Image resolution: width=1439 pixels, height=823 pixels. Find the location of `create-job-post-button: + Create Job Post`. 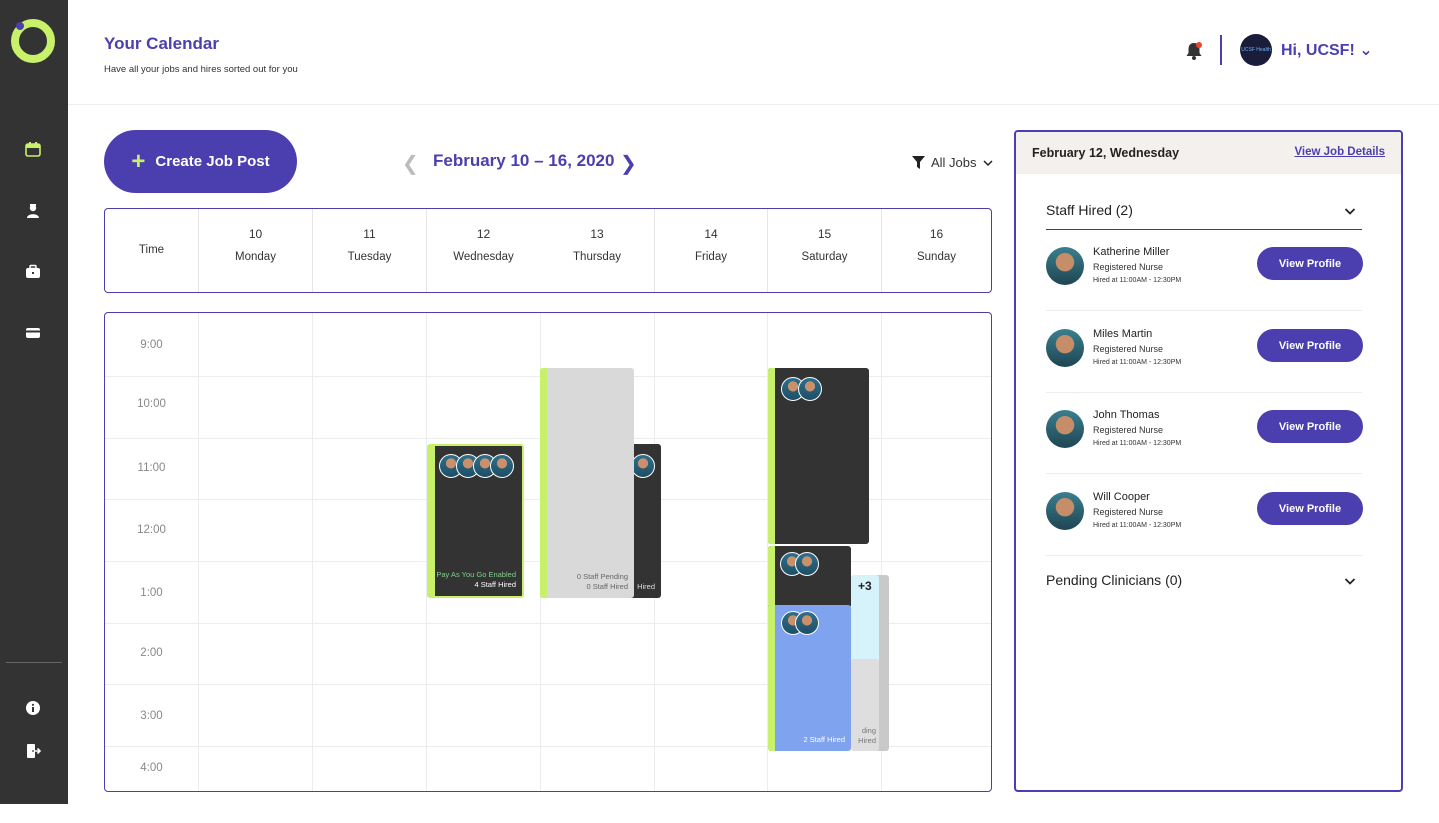

create-job-post-button: + Create Job Post is located at coordinates (200, 161).